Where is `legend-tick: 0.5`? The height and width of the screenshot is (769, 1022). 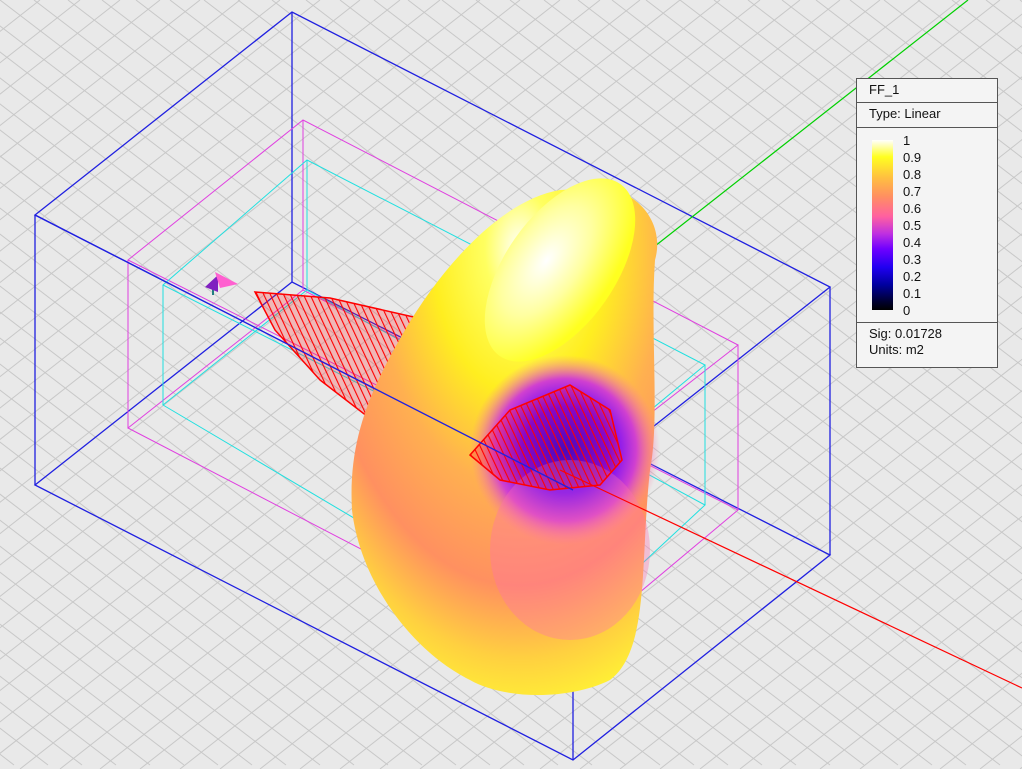 legend-tick: 0.5 is located at coordinates (912, 225).